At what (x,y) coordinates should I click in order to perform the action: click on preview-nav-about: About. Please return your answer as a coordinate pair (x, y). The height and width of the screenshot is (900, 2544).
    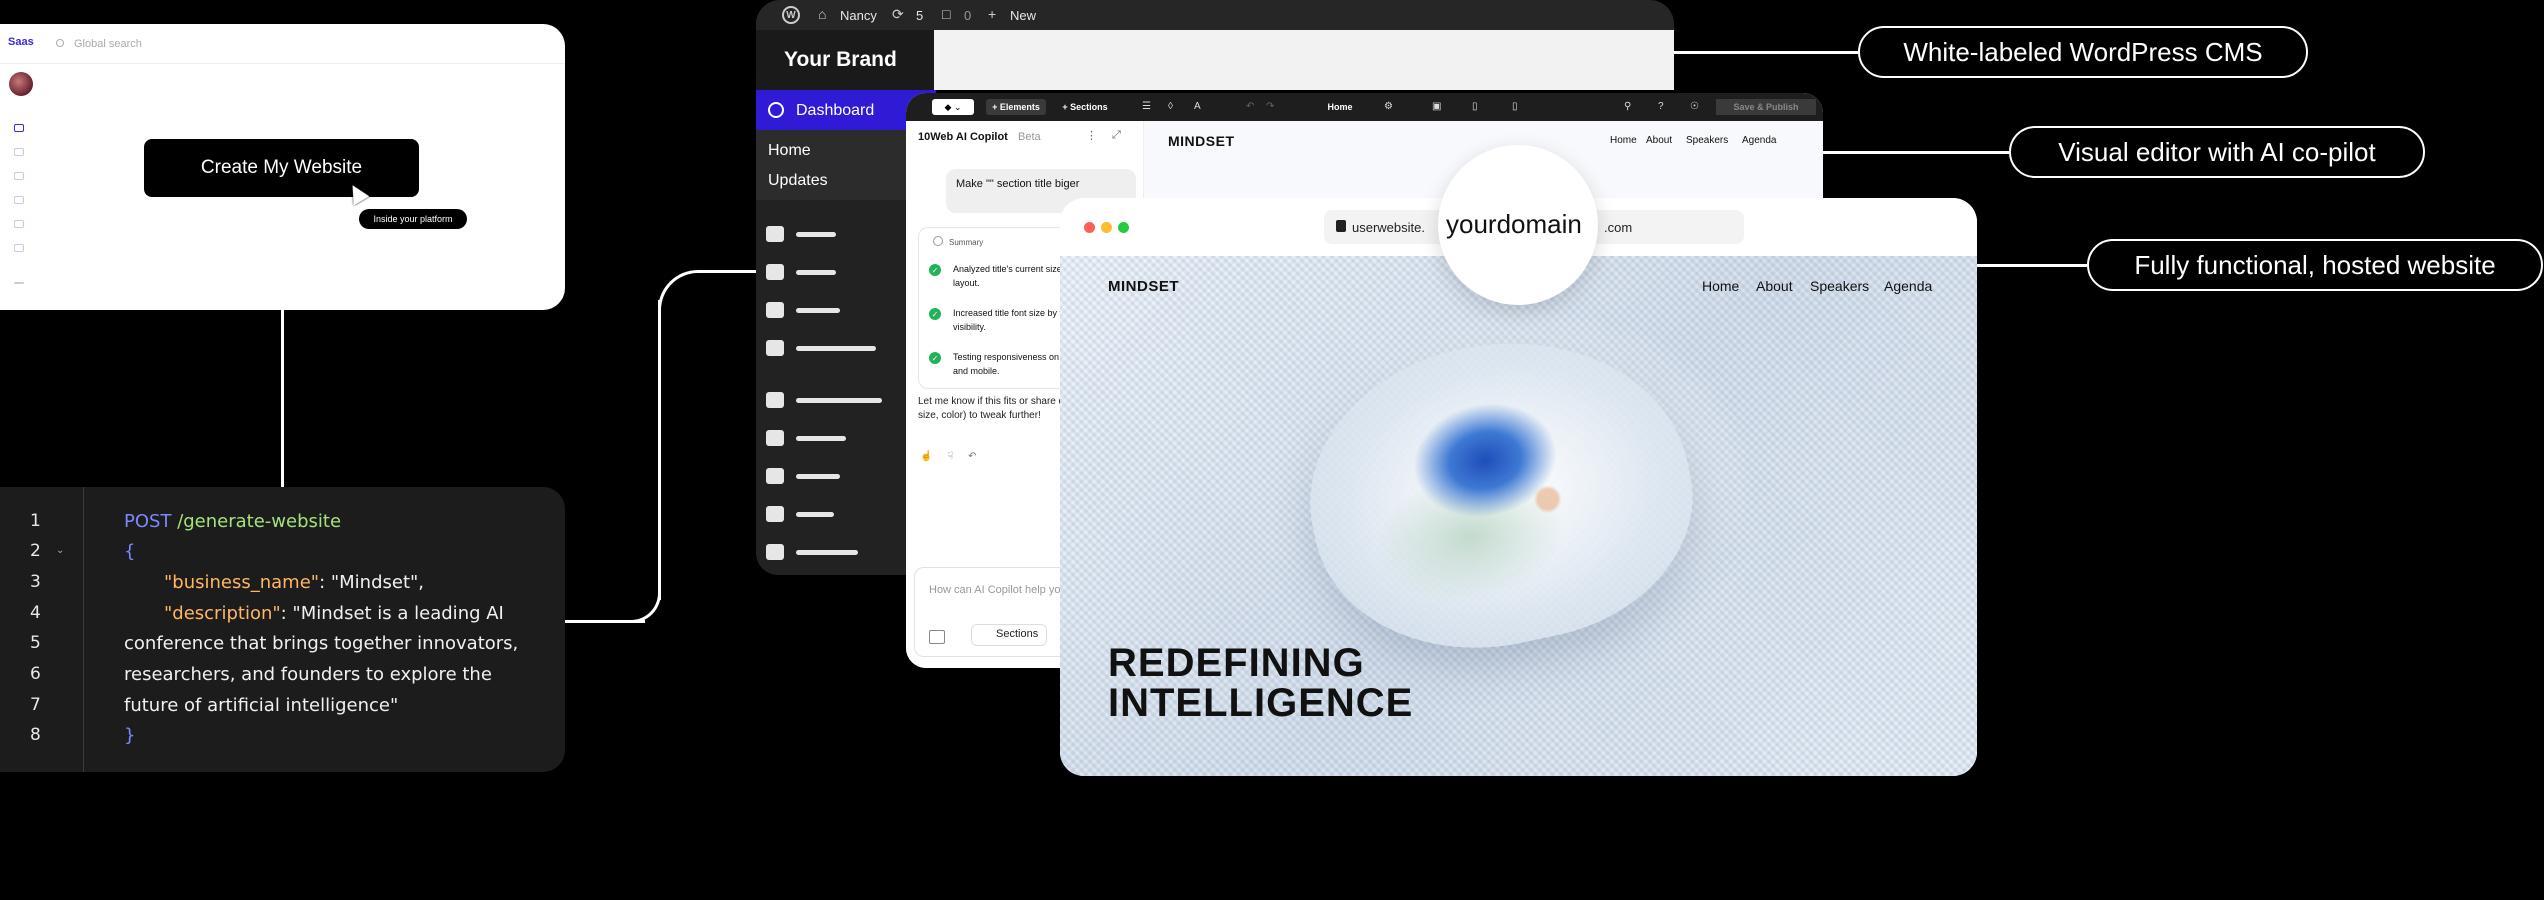
    Looking at the image, I should click on (1659, 140).